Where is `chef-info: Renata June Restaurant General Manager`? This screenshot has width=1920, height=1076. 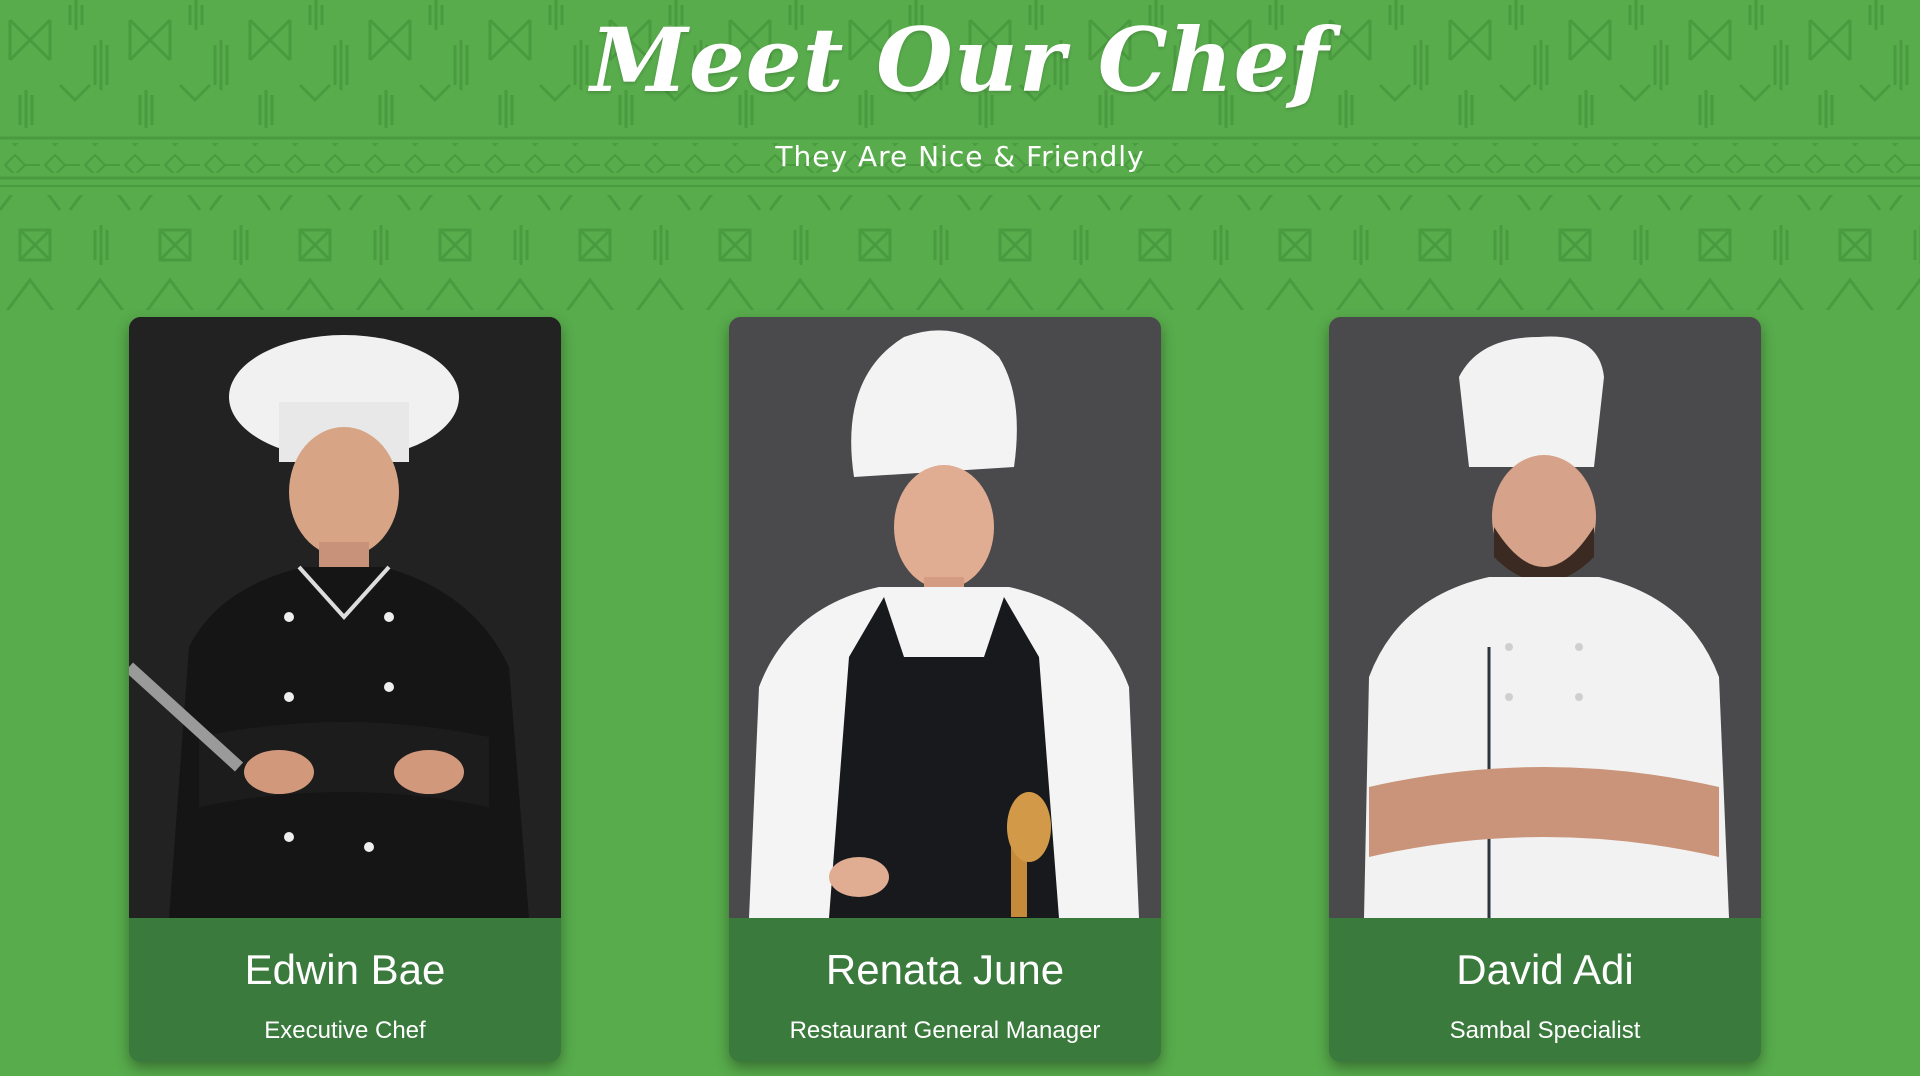 chef-info: Renata June Restaurant General Manager is located at coordinates (945, 990).